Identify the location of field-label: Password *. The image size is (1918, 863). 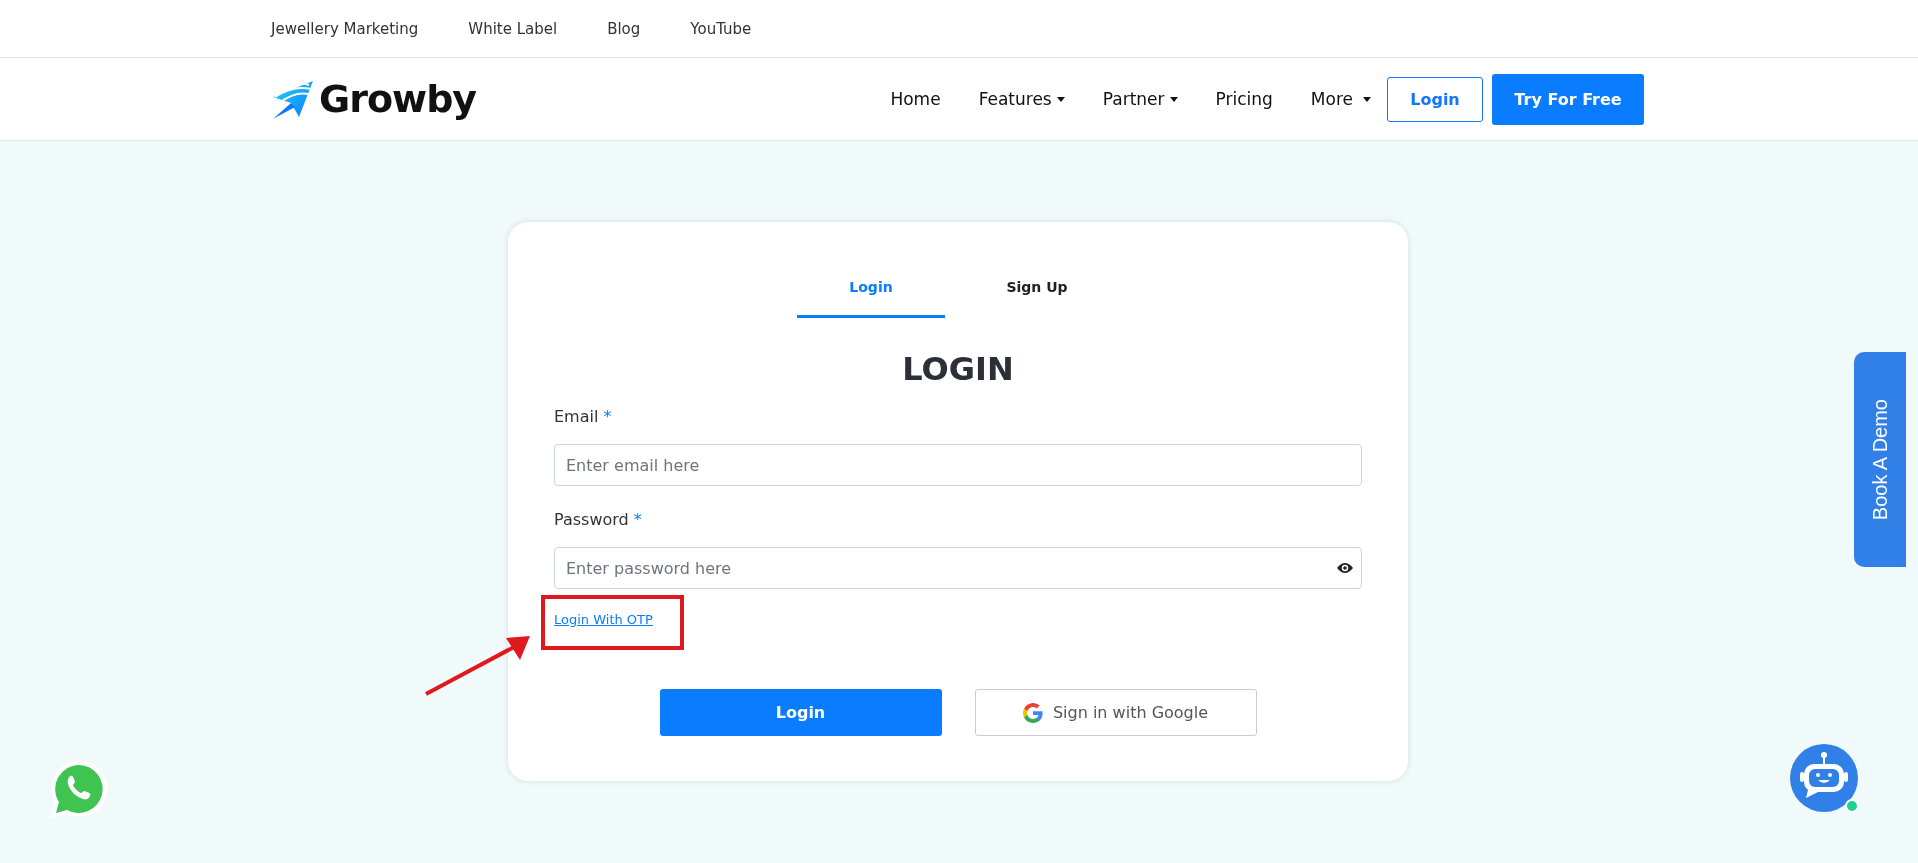
(598, 520).